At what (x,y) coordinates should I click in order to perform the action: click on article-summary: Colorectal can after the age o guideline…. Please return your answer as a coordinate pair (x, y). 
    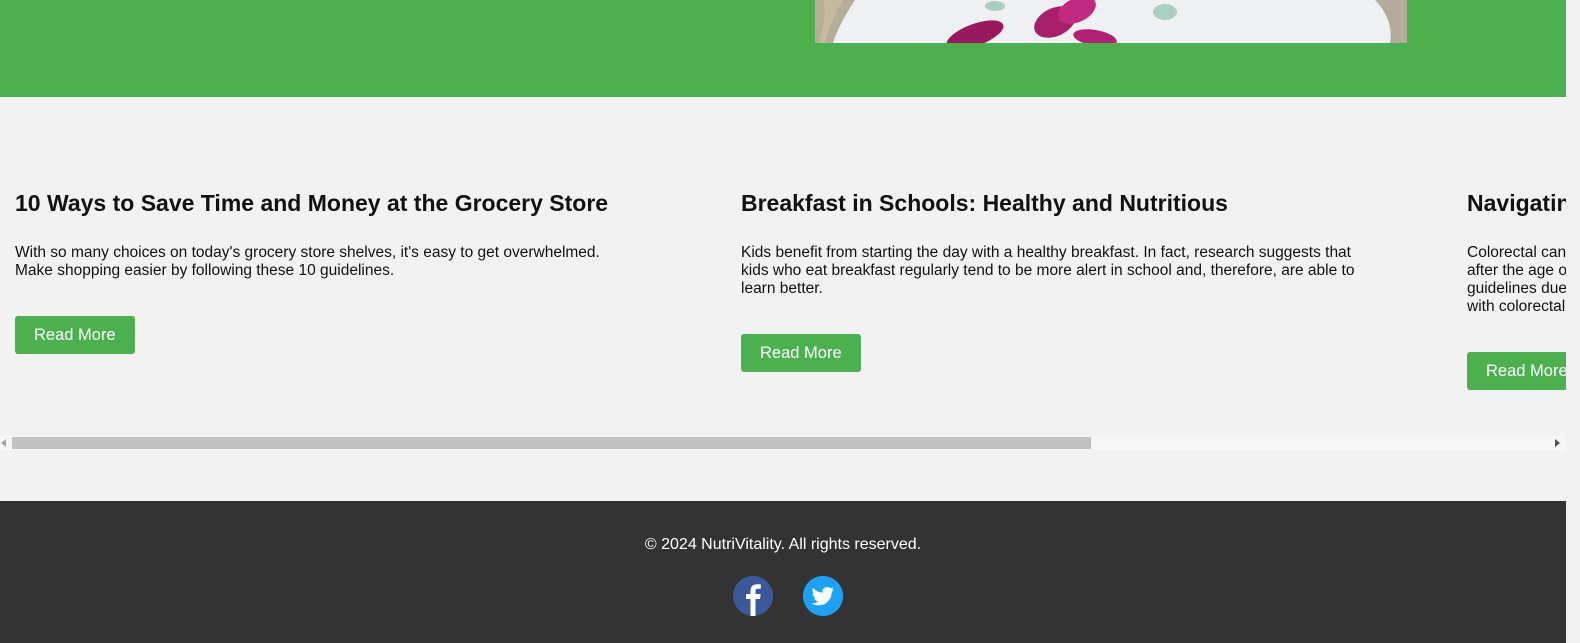
    Looking at the image, I should click on (1516, 279).